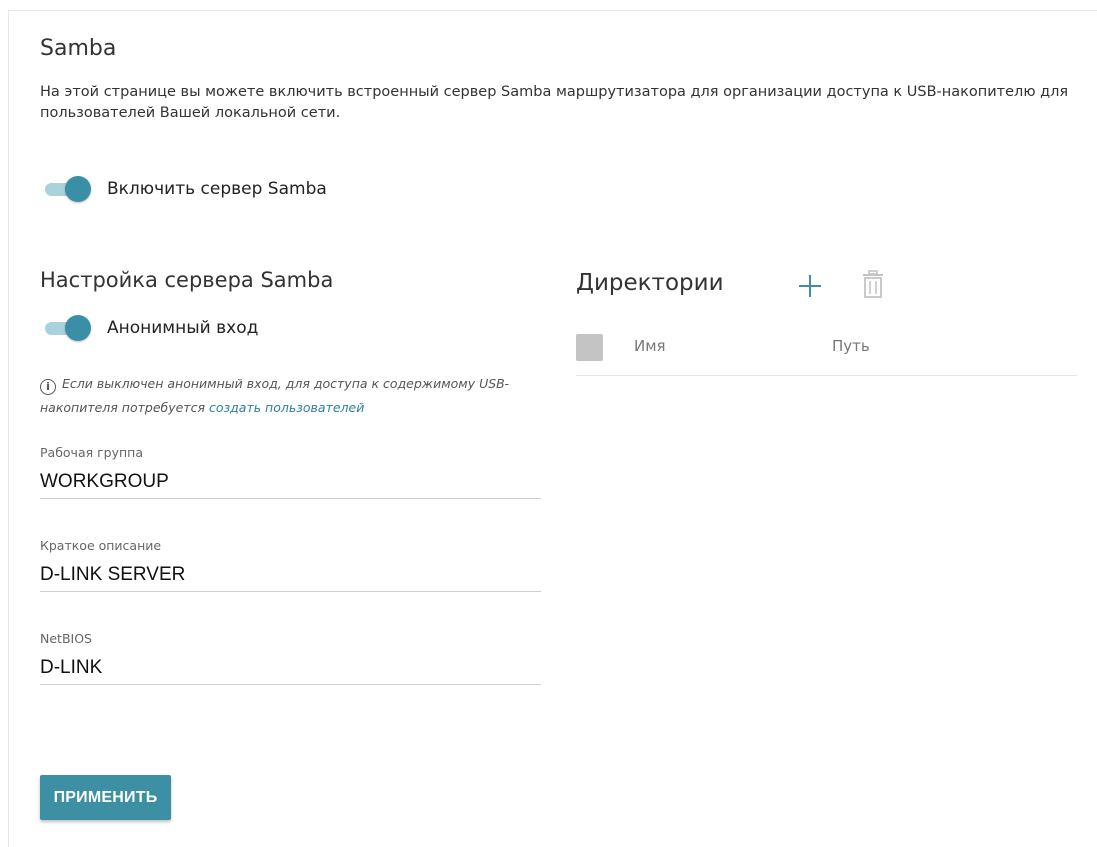 This screenshot has height=847, width=1097. I want to click on description-input: D-LINK SERVER, so click(290, 574).